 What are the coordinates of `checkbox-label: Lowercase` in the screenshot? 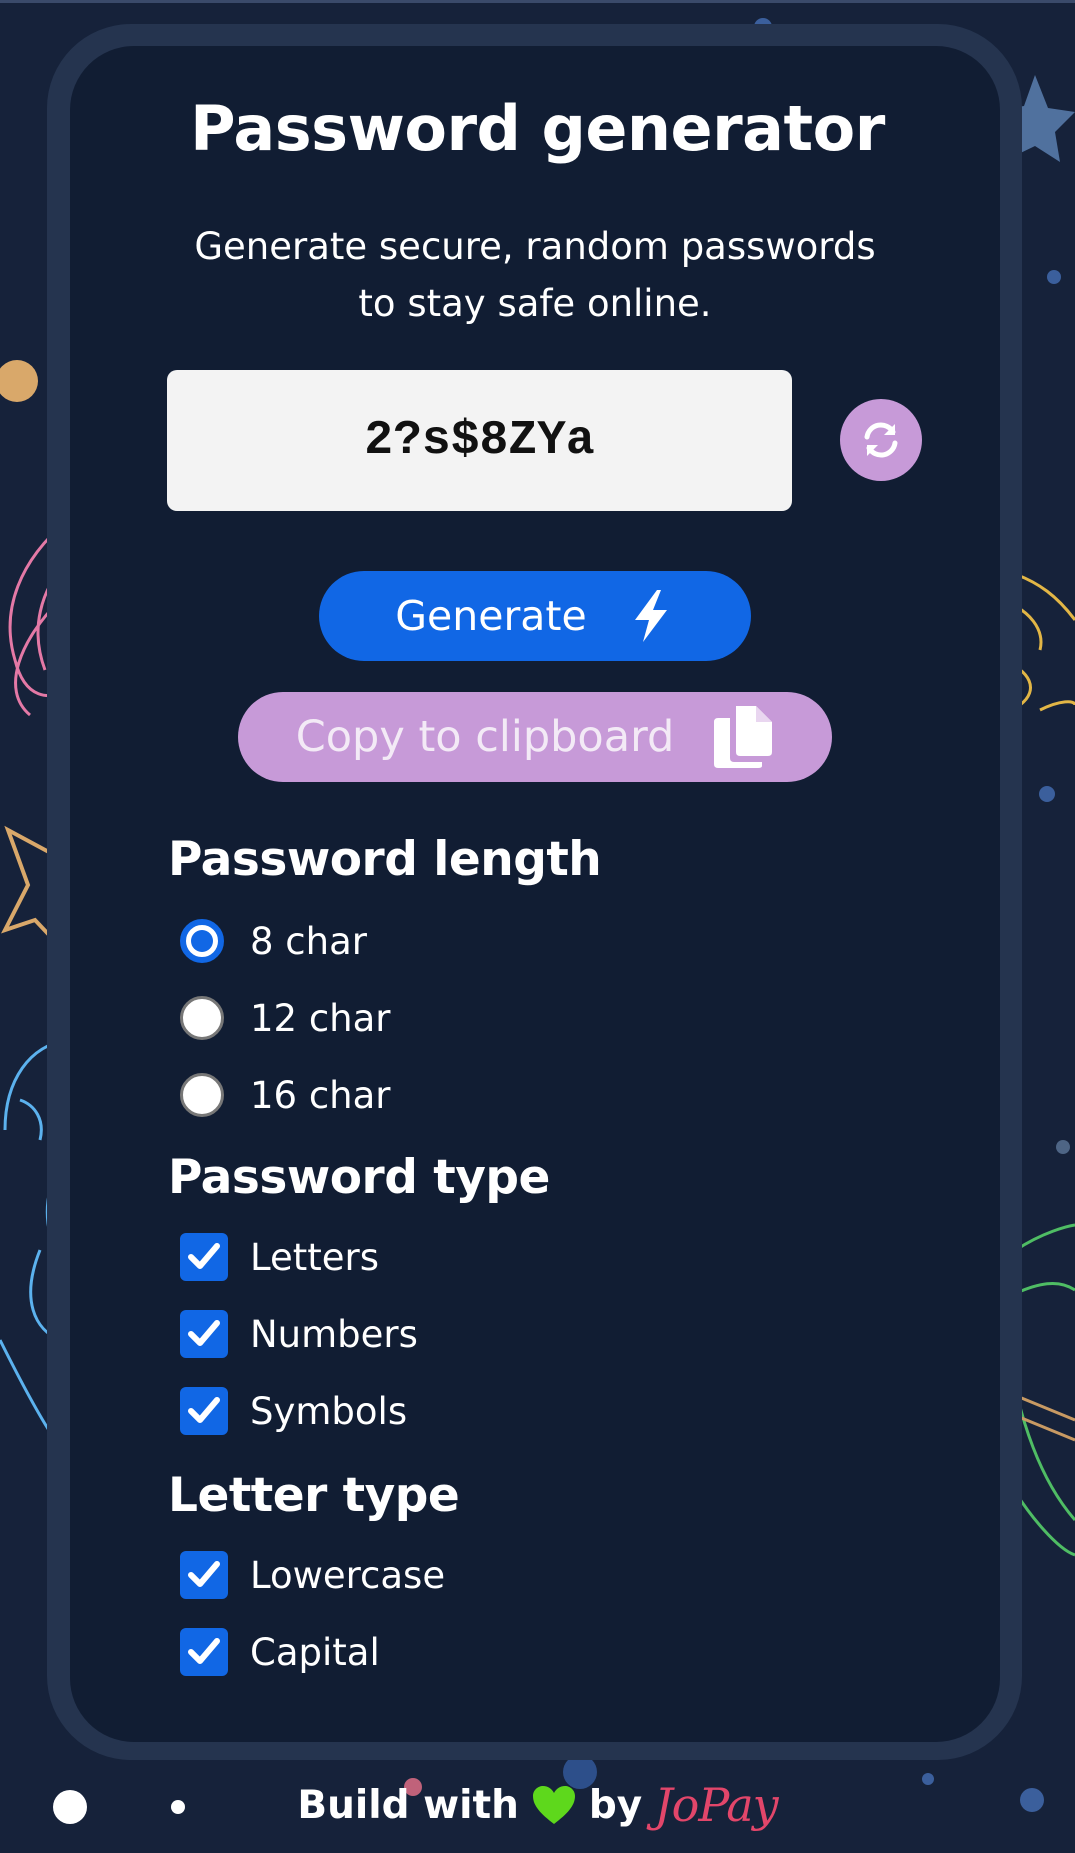 It's located at (348, 1575).